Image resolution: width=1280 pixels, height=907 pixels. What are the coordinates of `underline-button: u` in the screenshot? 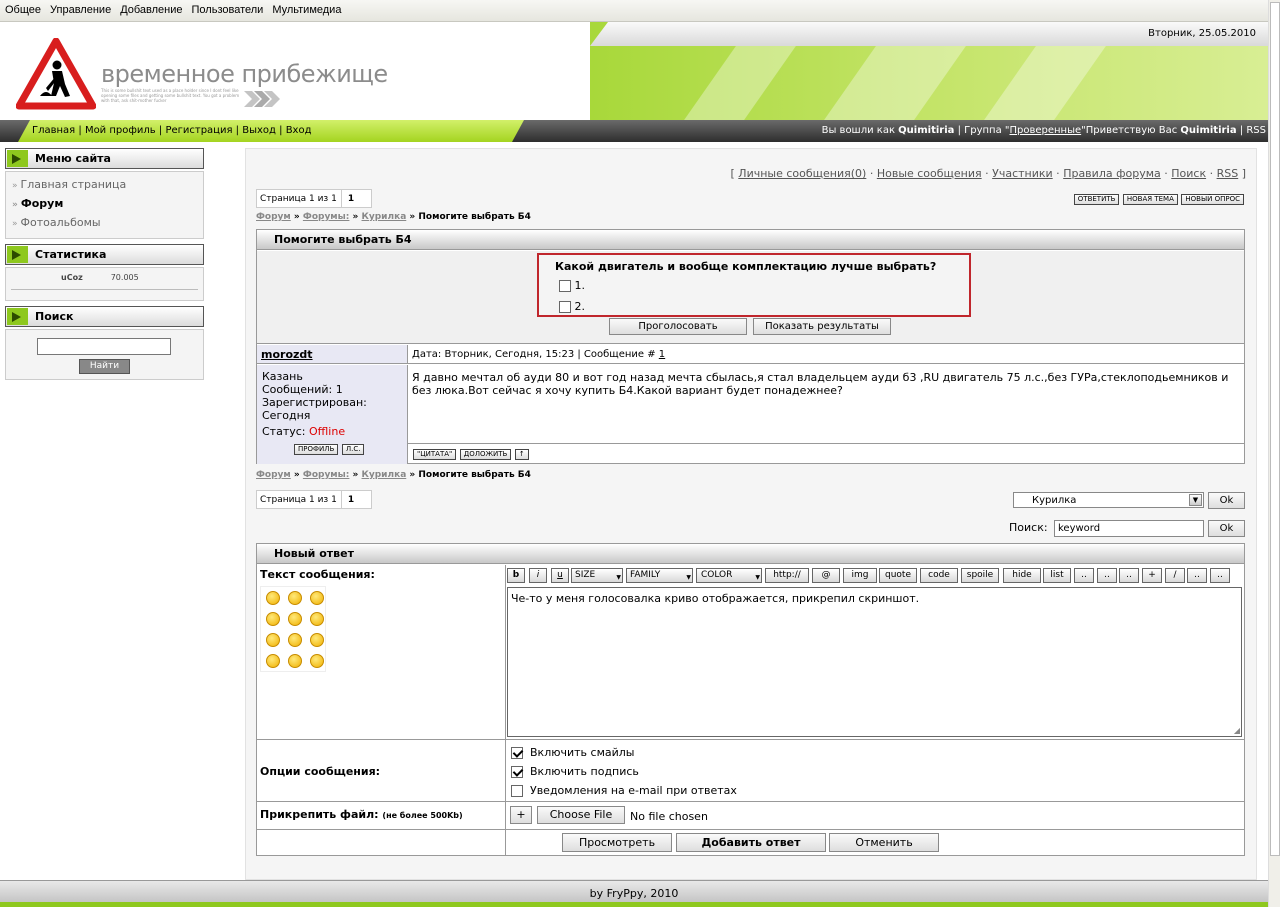 It's located at (560, 575).